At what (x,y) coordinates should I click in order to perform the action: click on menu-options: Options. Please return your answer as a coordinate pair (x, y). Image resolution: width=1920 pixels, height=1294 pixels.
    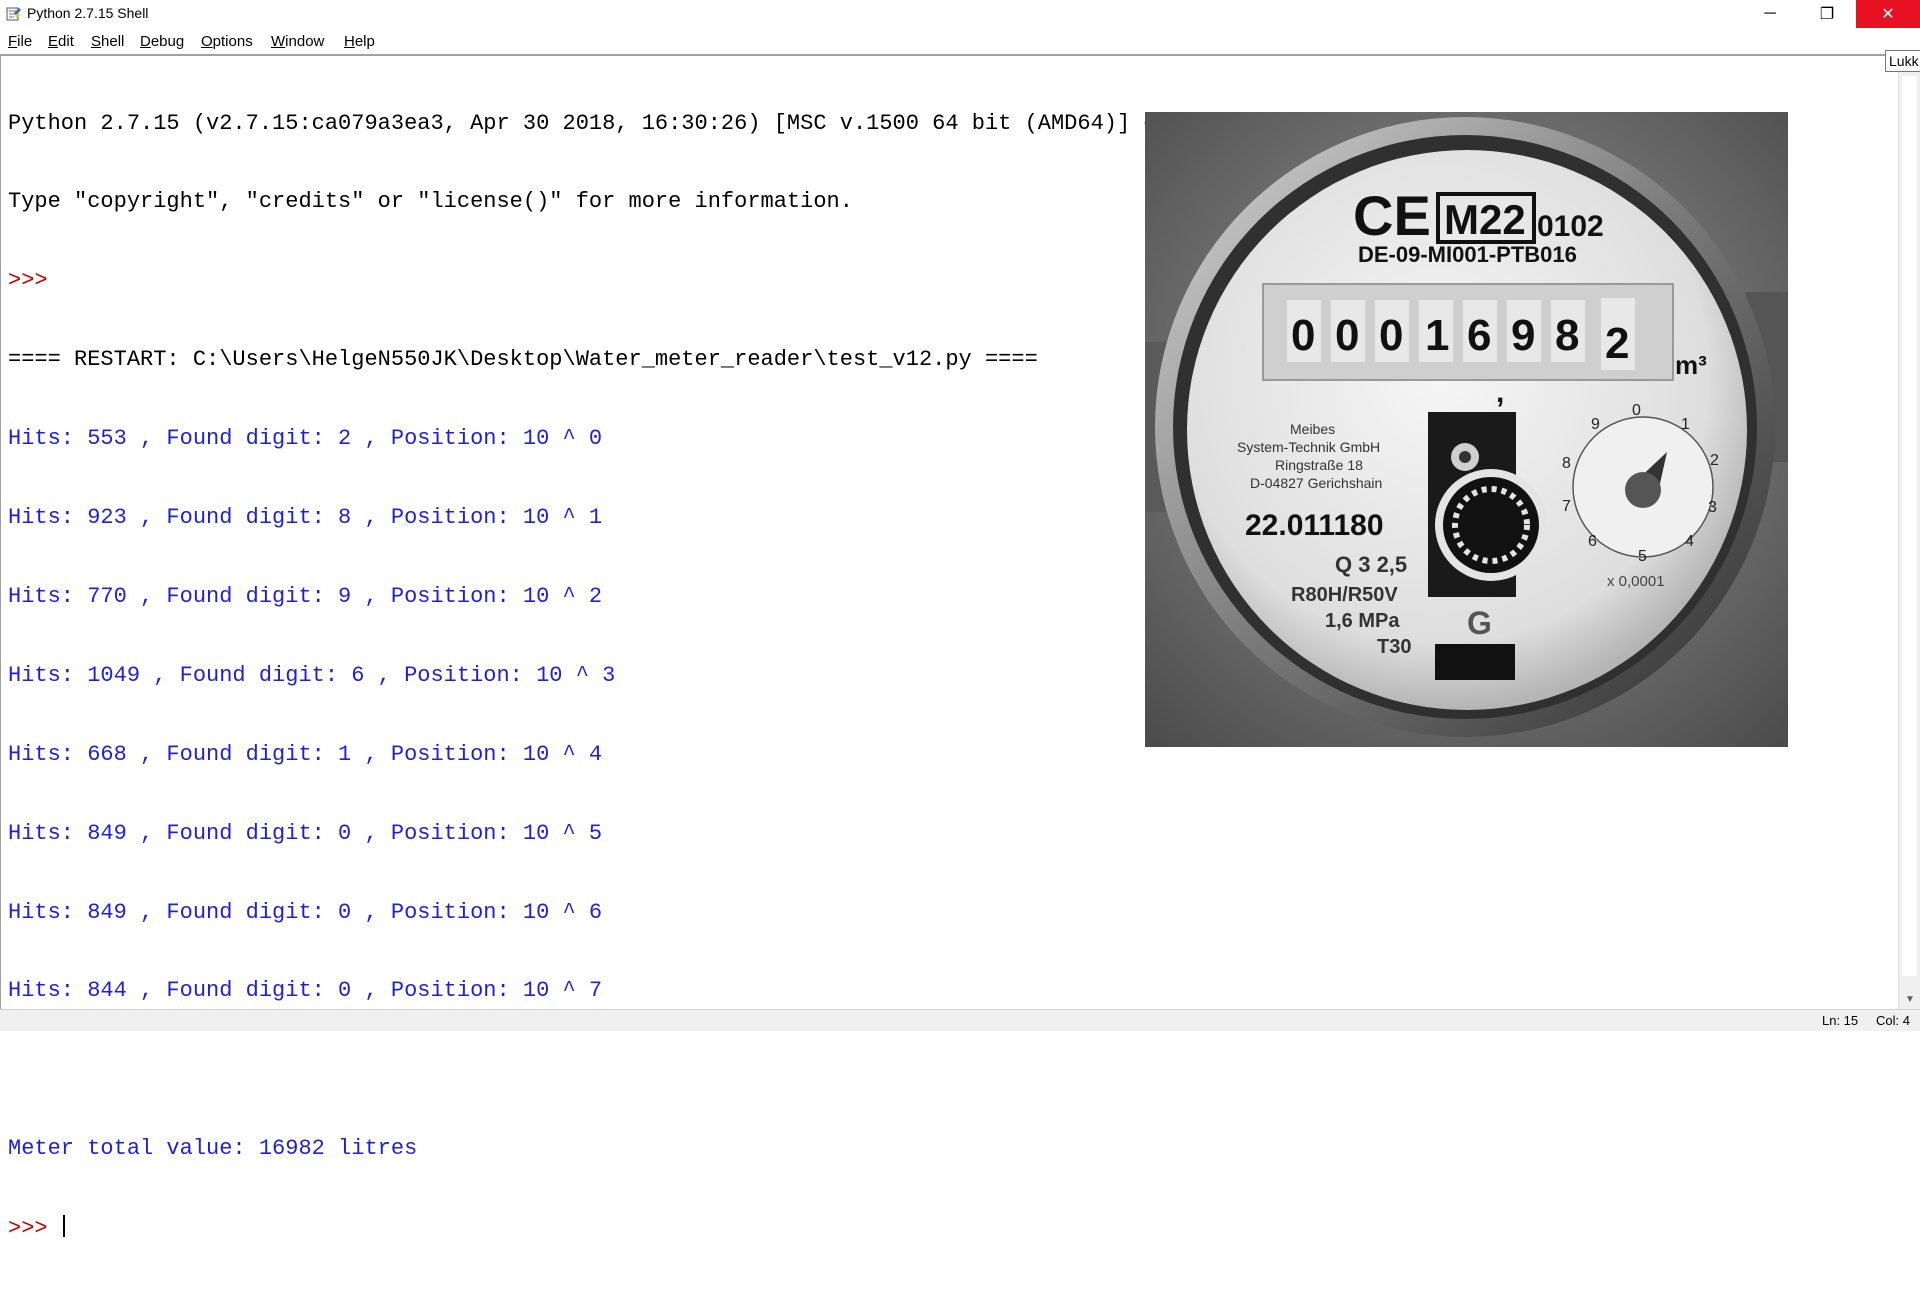
    Looking at the image, I should click on (227, 41).